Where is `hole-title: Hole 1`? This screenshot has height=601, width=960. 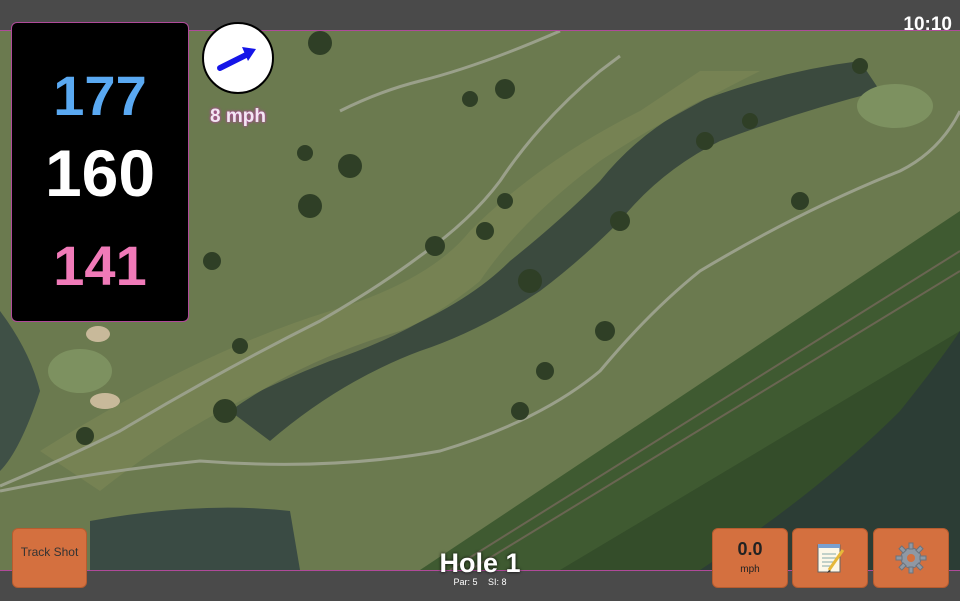 hole-title: Hole 1 is located at coordinates (480, 563).